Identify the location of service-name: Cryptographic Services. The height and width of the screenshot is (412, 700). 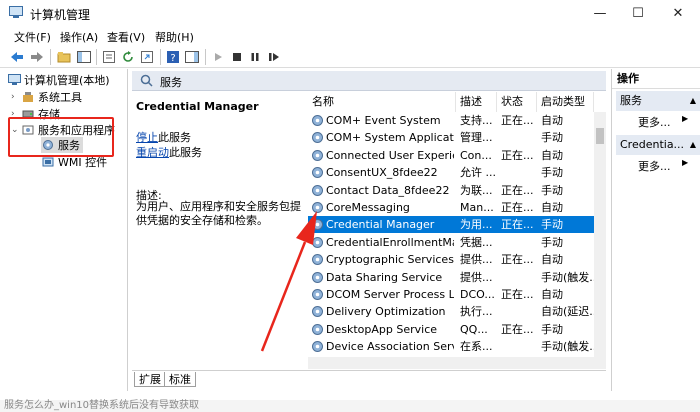
(390, 260).